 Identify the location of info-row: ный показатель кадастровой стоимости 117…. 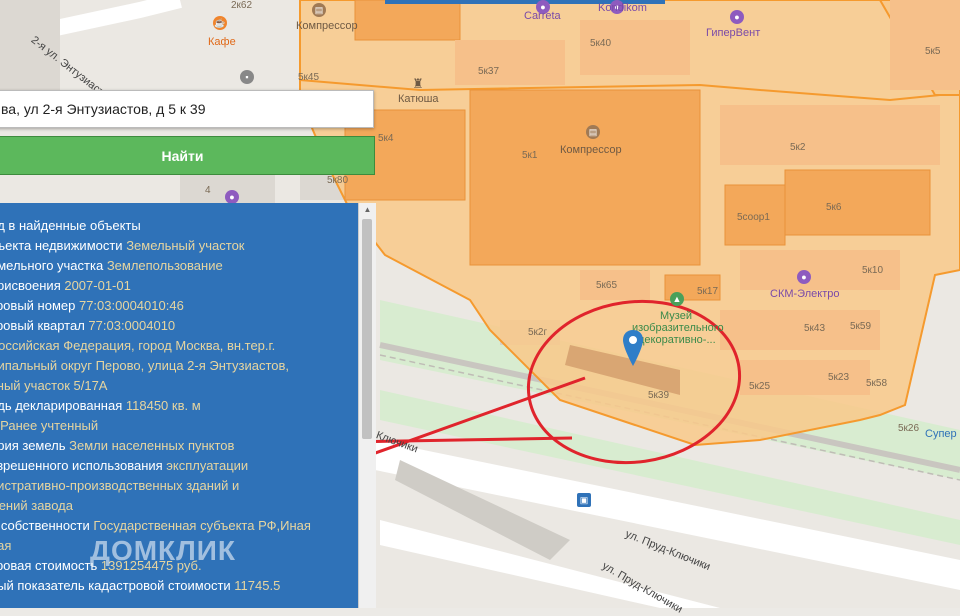
(171, 586).